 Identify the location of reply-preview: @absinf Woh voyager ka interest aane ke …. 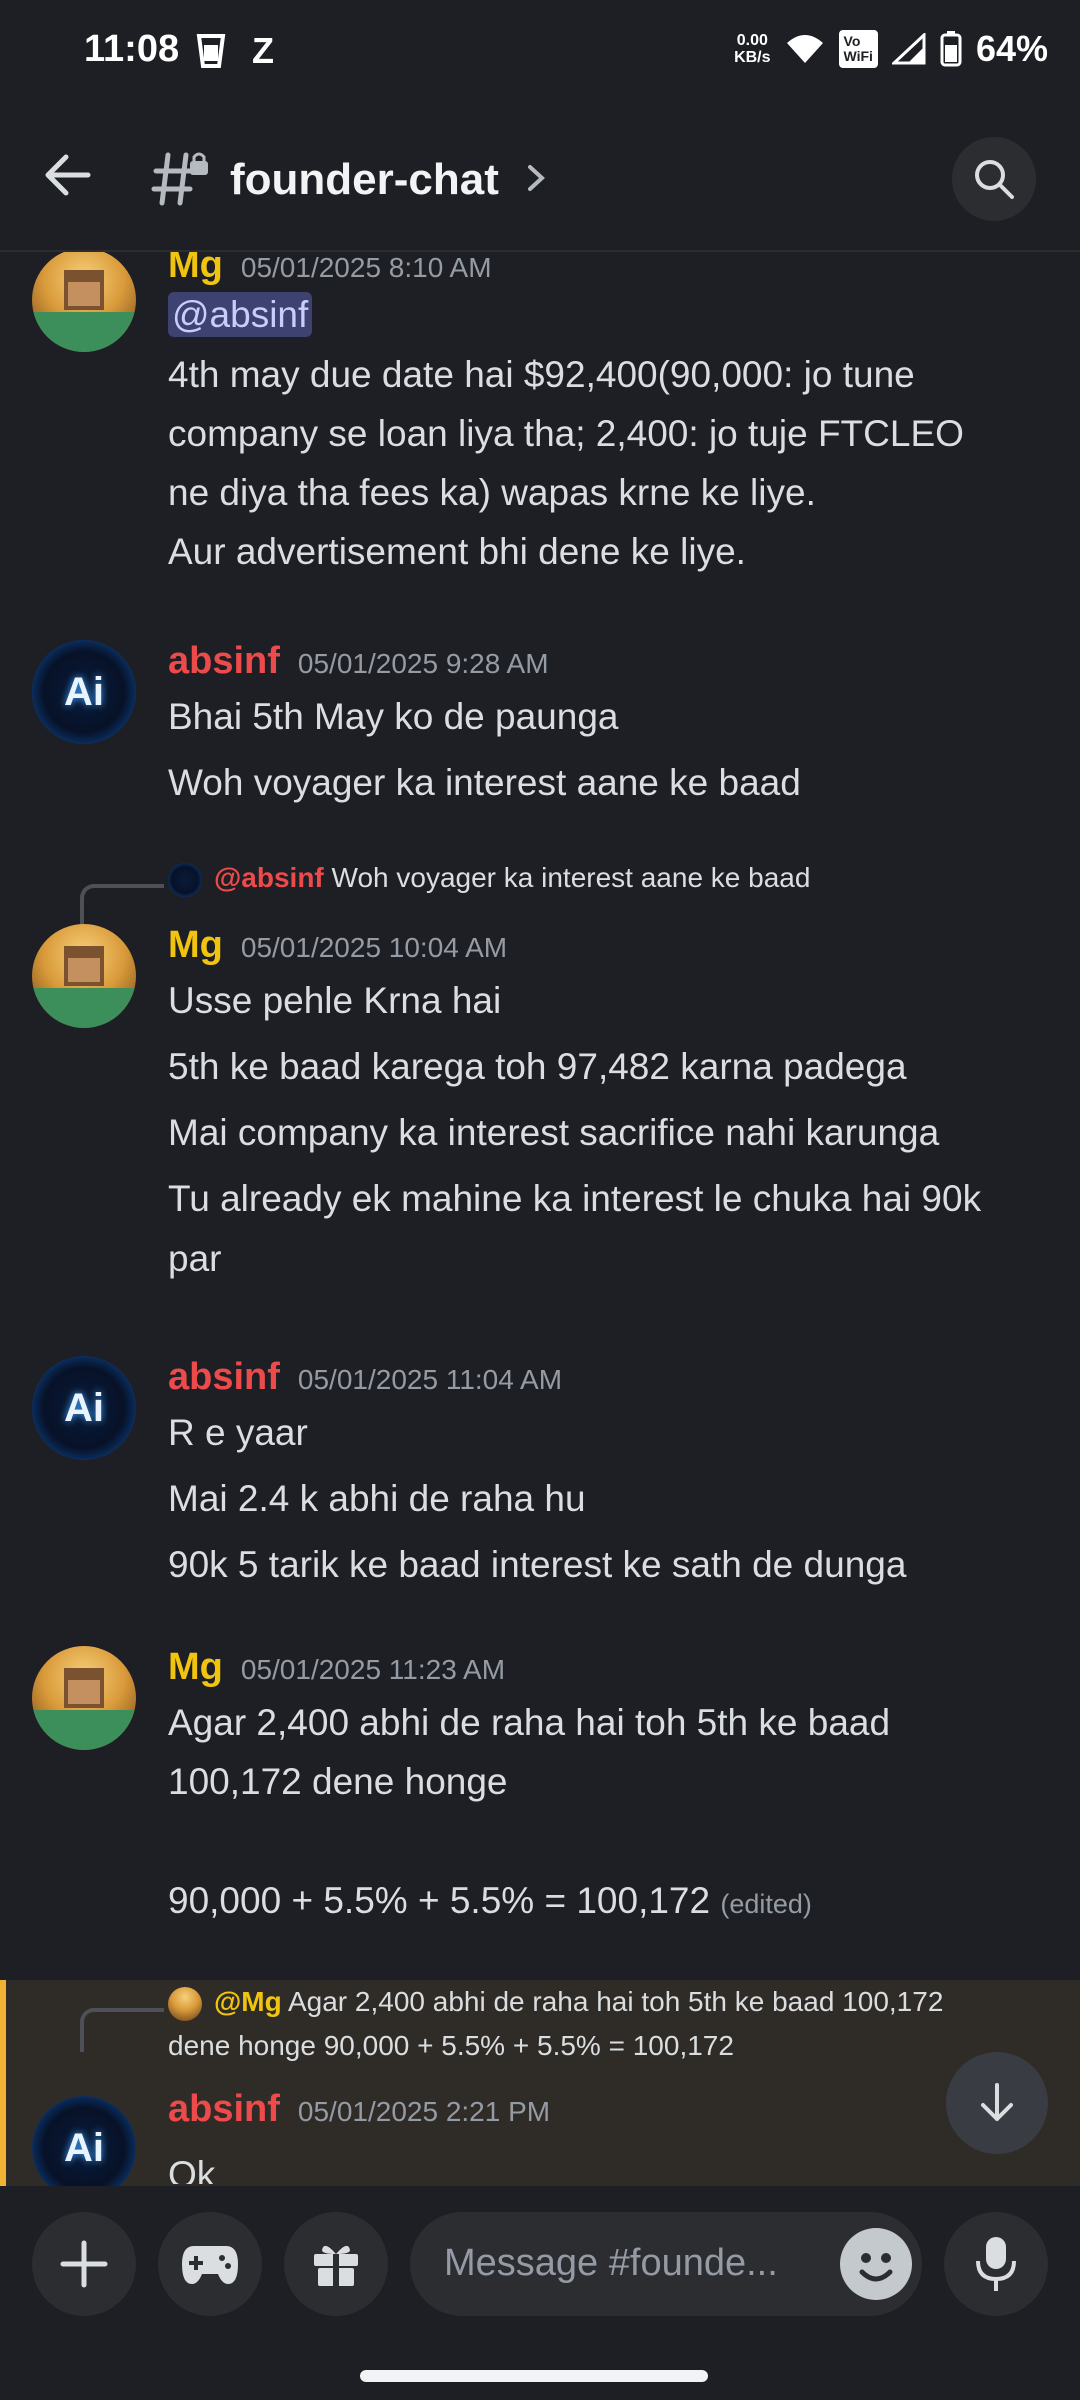
(489, 879).